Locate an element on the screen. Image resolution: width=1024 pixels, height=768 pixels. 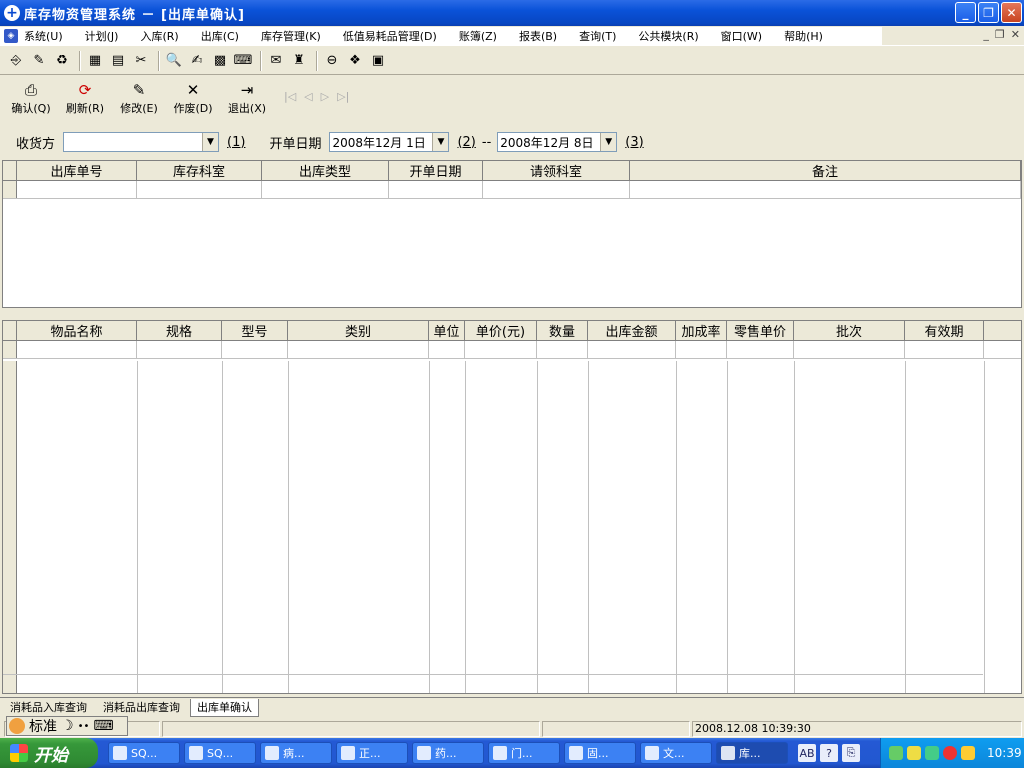
exit-button: ⇥ 退出(X) is located at coordinates (247, 98).